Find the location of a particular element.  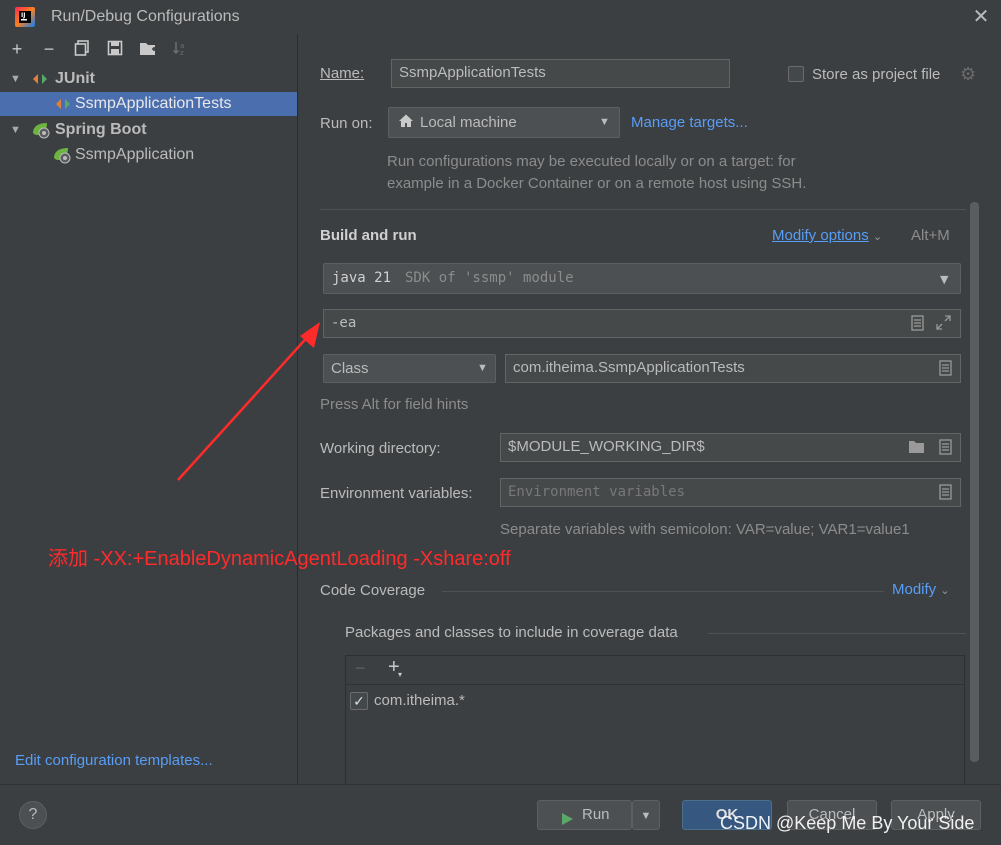

environment-variables-placeholder: Environment variables is located at coordinates (597, 492).